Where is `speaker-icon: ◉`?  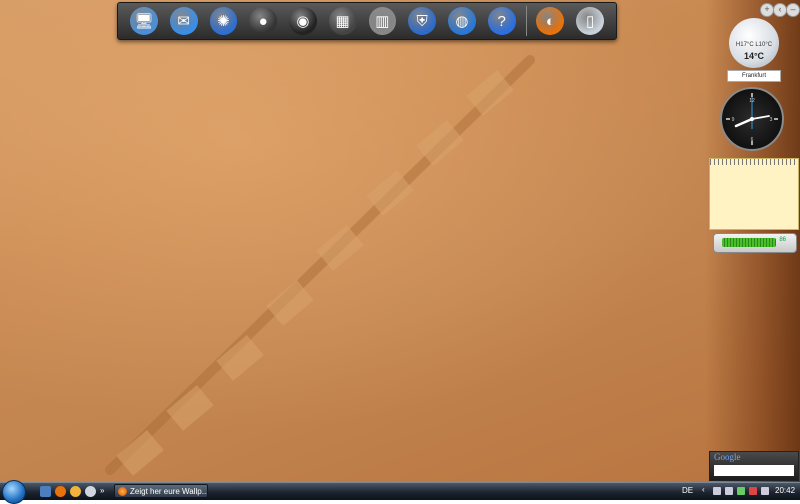
speaker-icon: ◉ is located at coordinates (303, 21).